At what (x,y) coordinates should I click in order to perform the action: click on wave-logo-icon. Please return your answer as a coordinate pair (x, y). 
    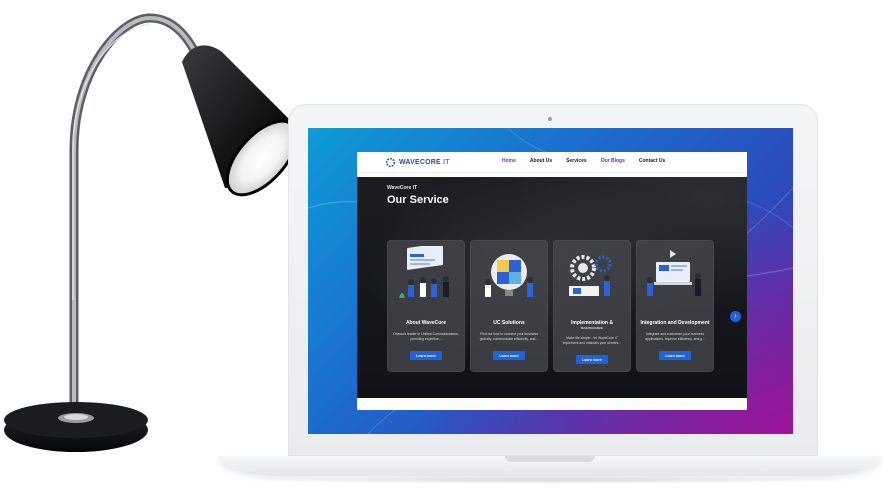
    Looking at the image, I should click on (390, 162).